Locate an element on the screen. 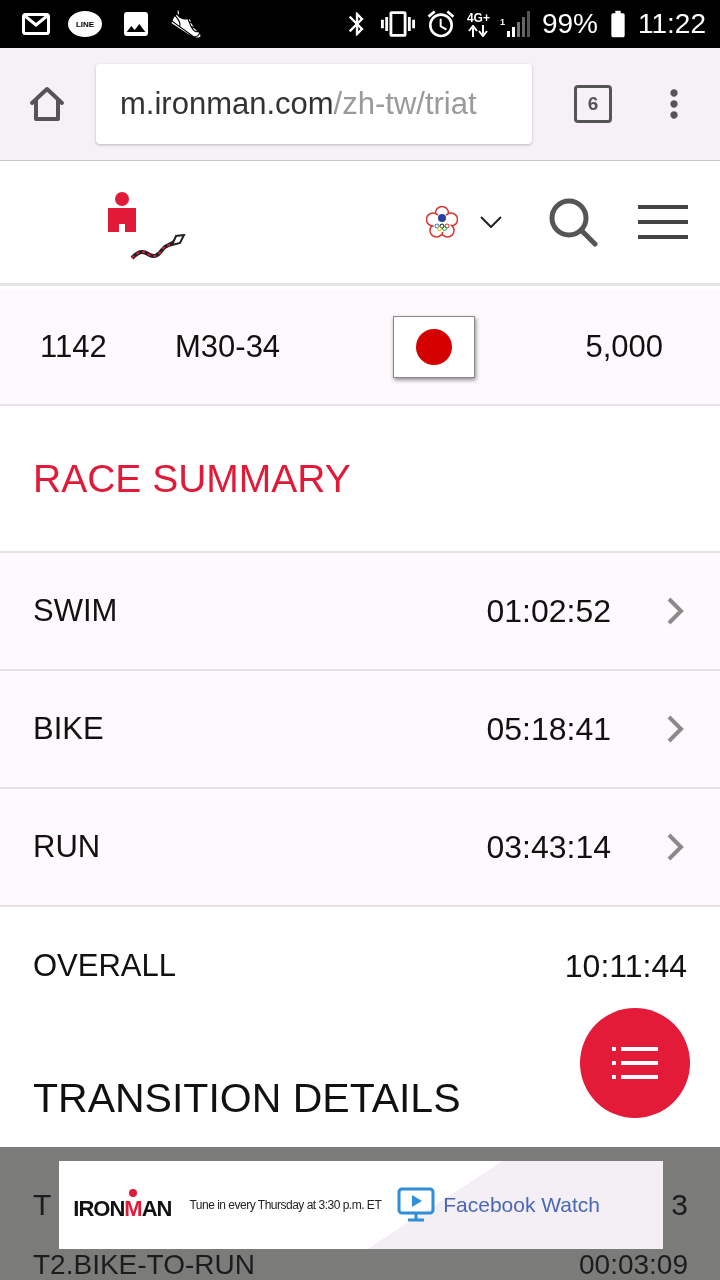 This screenshot has width=720, height=1280. list-icon is located at coordinates (635, 1063).